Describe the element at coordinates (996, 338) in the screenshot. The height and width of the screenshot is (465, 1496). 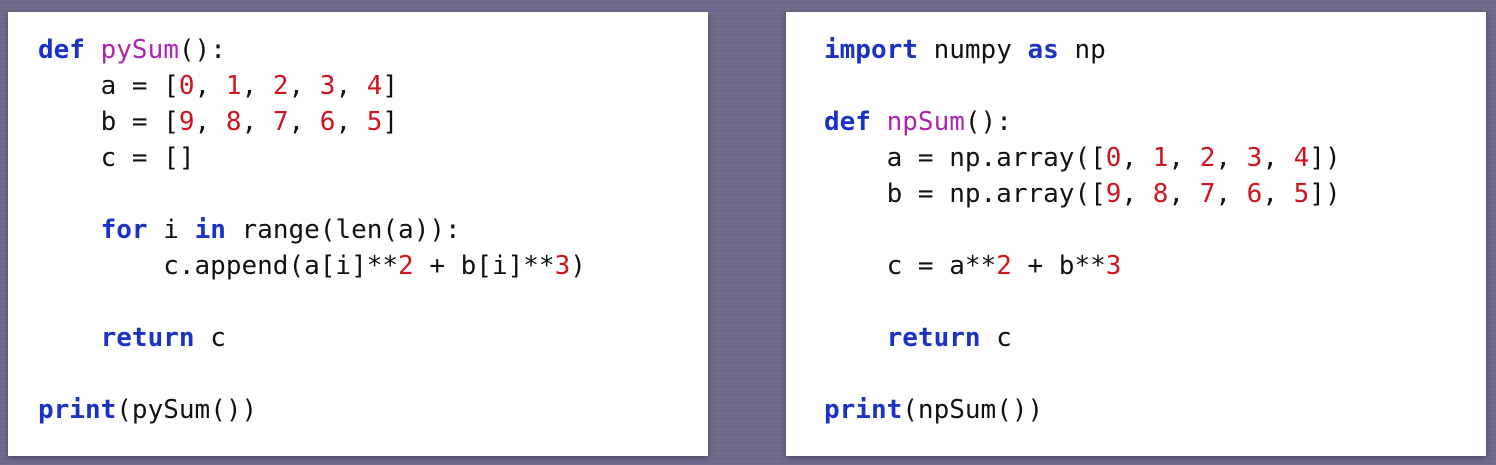
I see `code-text-token: c` at that location.